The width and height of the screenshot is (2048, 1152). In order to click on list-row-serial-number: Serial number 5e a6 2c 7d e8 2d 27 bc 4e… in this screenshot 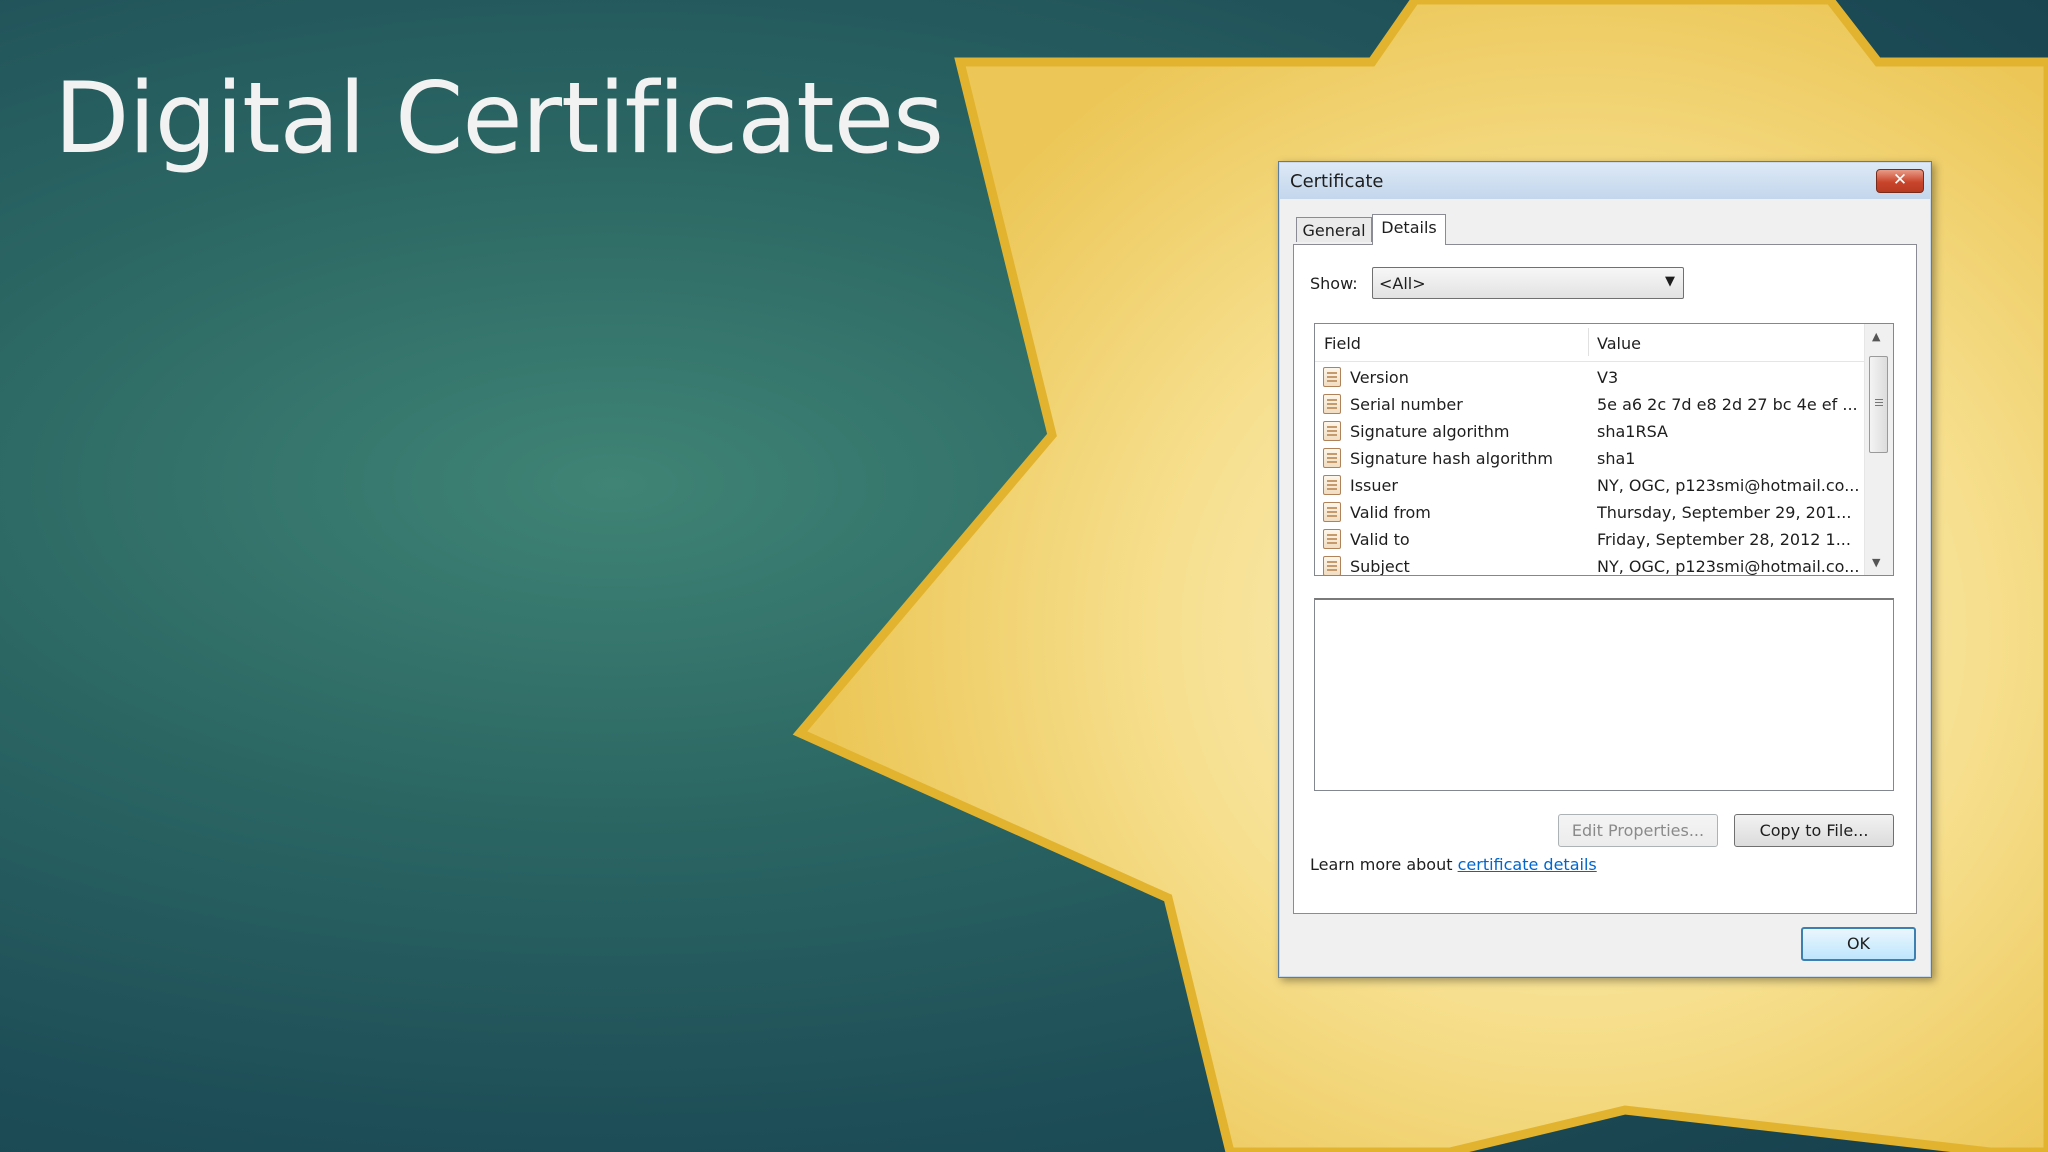, I will do `click(1590, 404)`.